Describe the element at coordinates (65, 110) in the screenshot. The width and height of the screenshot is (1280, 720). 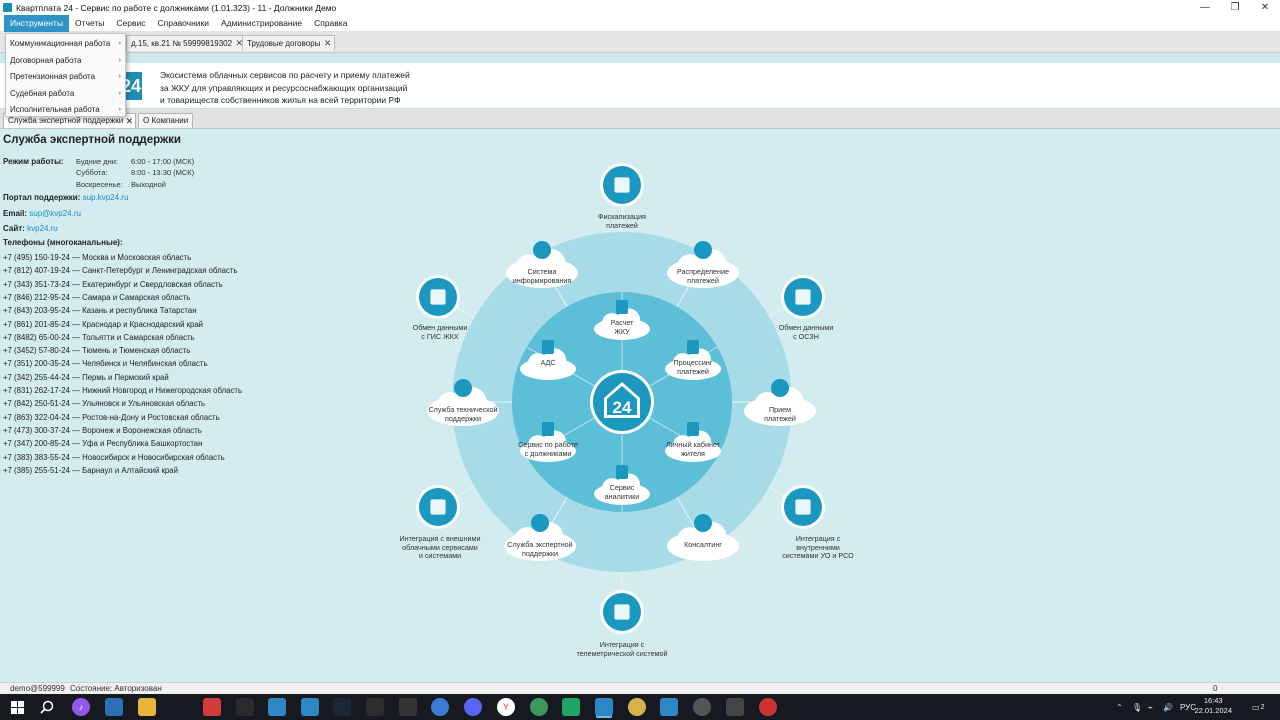
I see `menu-item-enforcement: Исполнительная работа ›` at that location.